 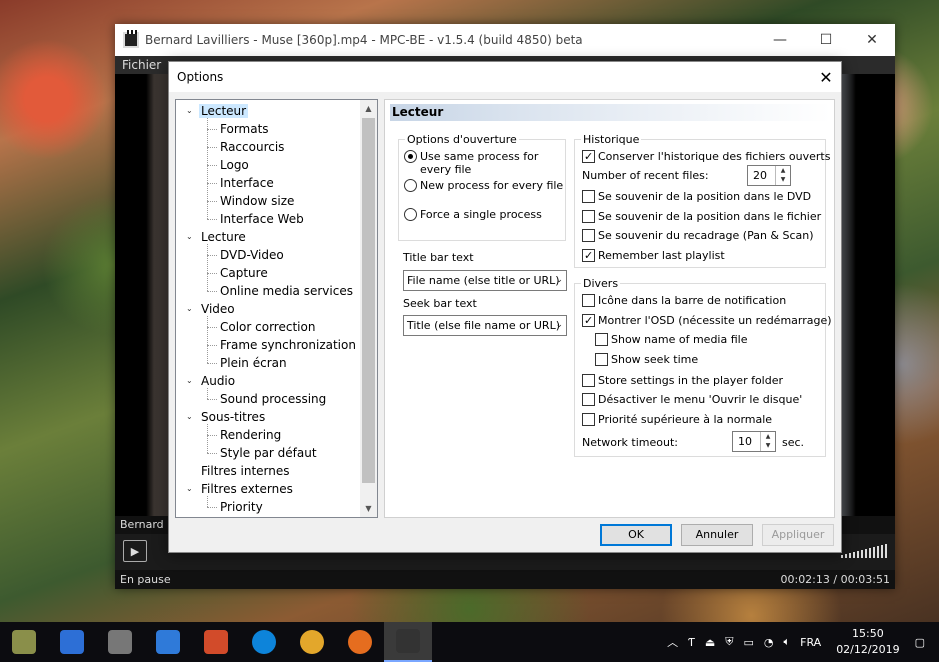 I want to click on store-settings-checkbox: Store settings in the player folder, so click(x=682, y=380).